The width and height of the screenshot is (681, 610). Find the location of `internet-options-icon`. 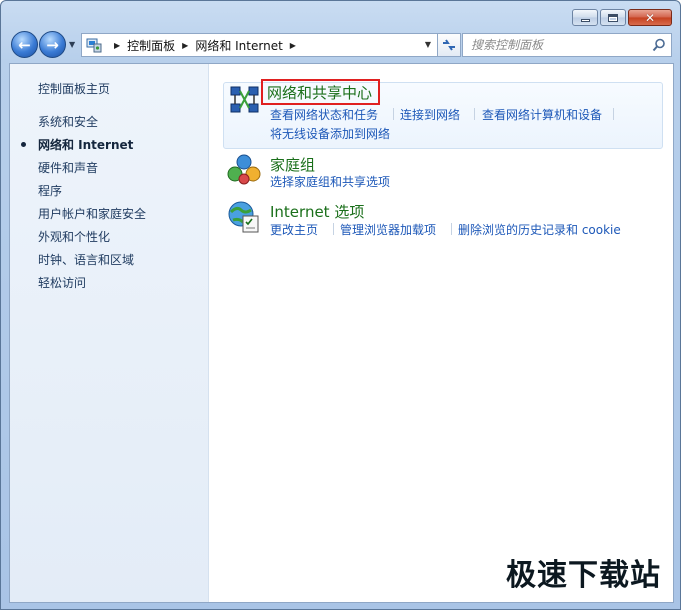

internet-options-icon is located at coordinates (244, 217).